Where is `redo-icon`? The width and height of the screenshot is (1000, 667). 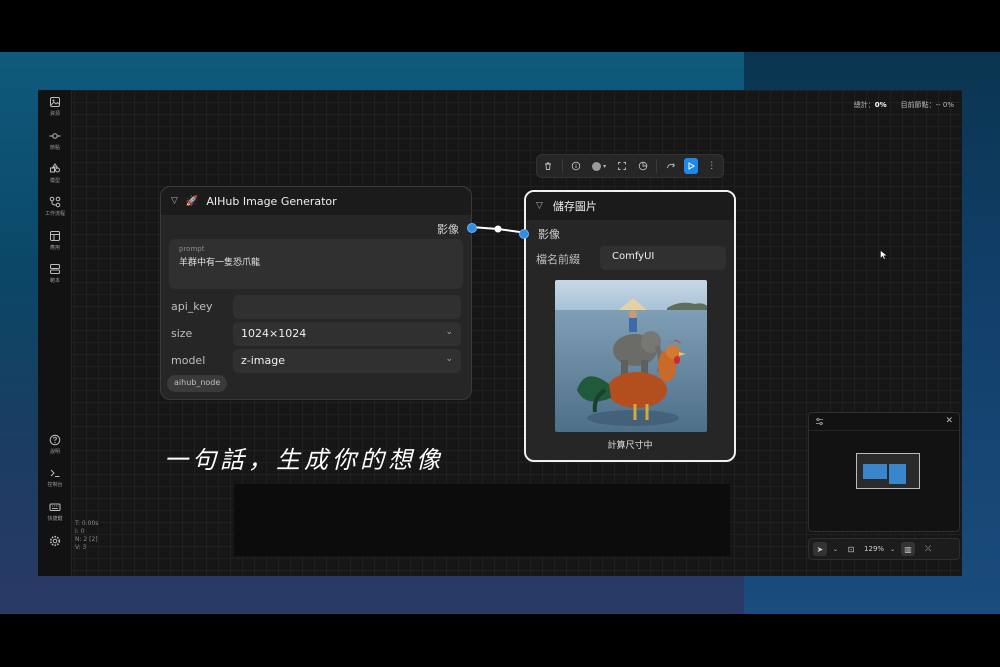 redo-icon is located at coordinates (670, 166).